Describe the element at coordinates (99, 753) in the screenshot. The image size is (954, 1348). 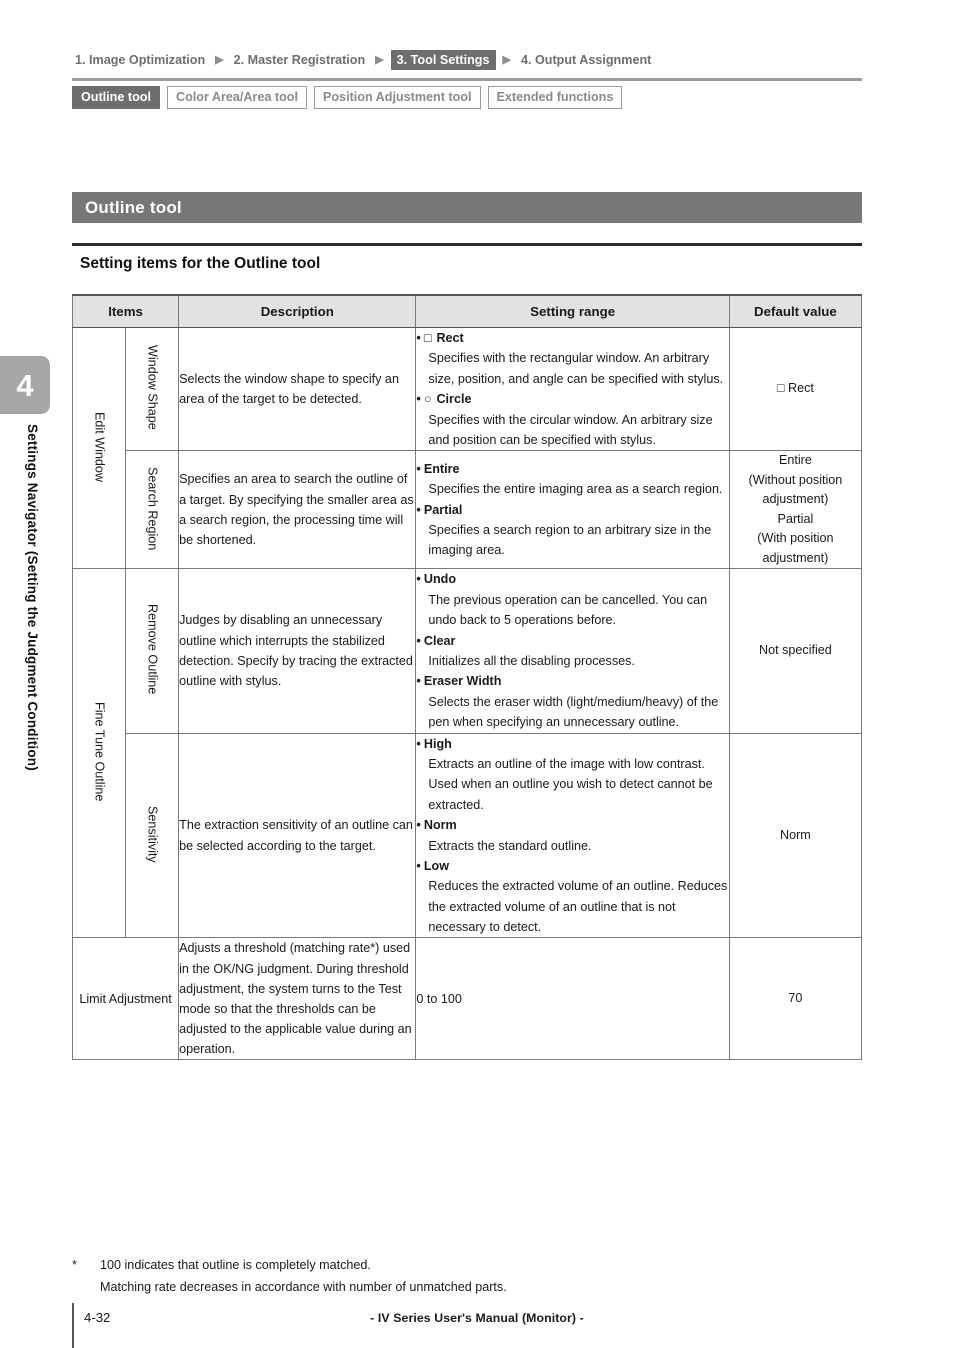
I see `group-label-fine-tune-outline: Fine Tune Outline` at that location.